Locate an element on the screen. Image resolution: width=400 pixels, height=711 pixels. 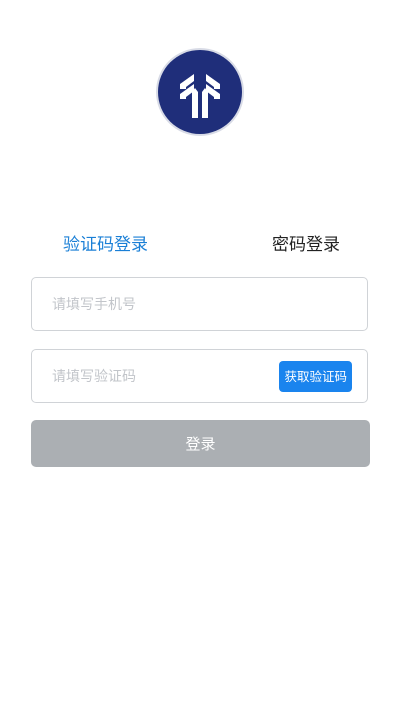
phone-field-container is located at coordinates (199, 304).